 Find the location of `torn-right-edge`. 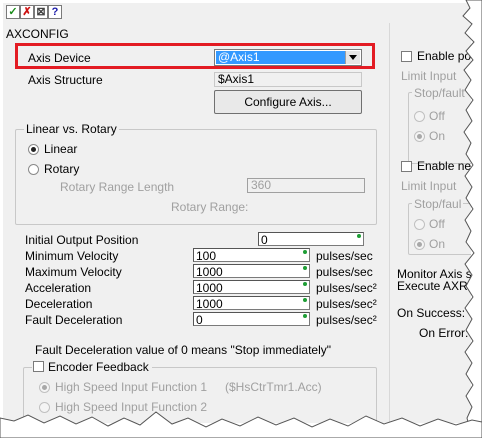

torn-right-edge is located at coordinates (472, 219).